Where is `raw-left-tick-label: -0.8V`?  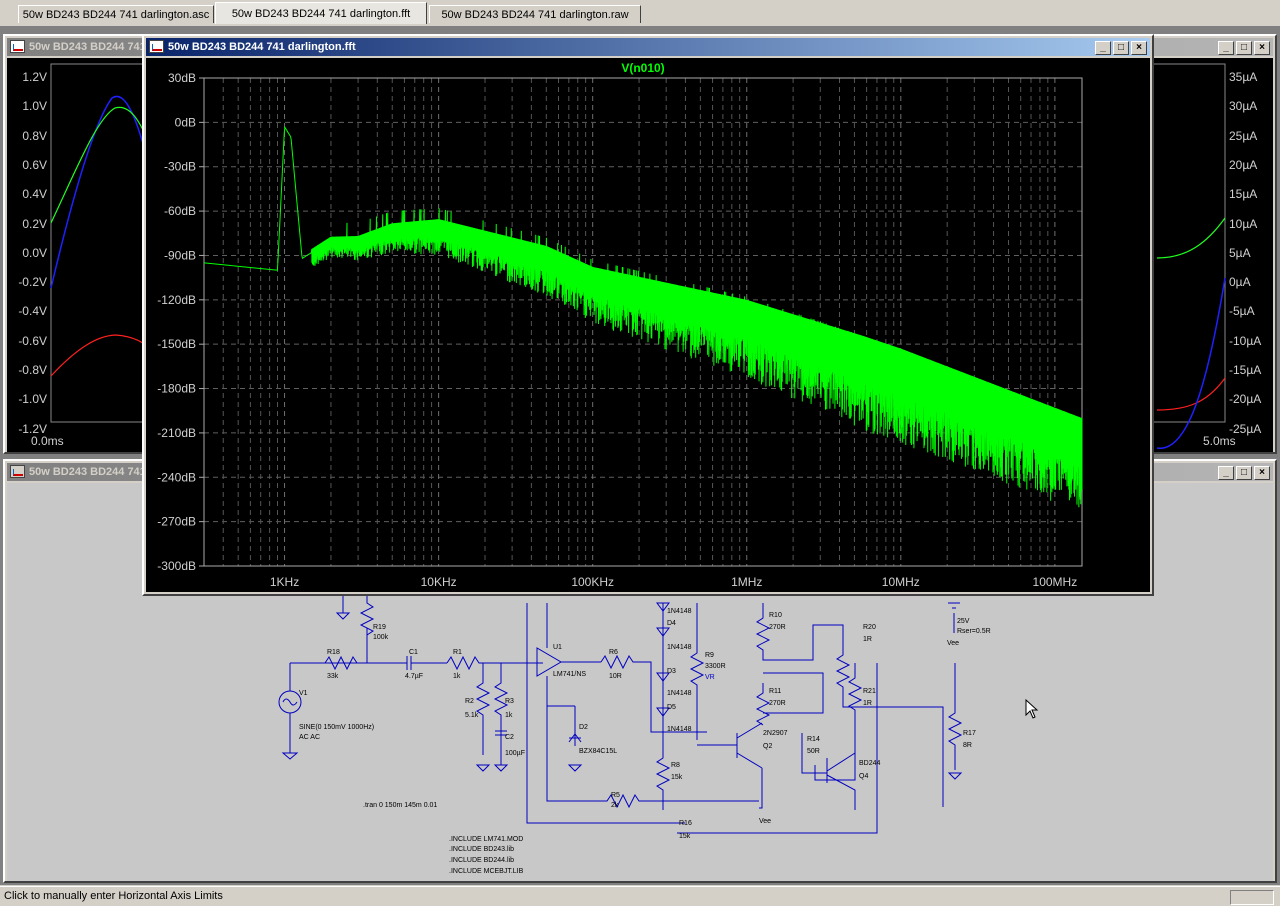 raw-left-tick-label: -0.8V is located at coordinates (32, 370).